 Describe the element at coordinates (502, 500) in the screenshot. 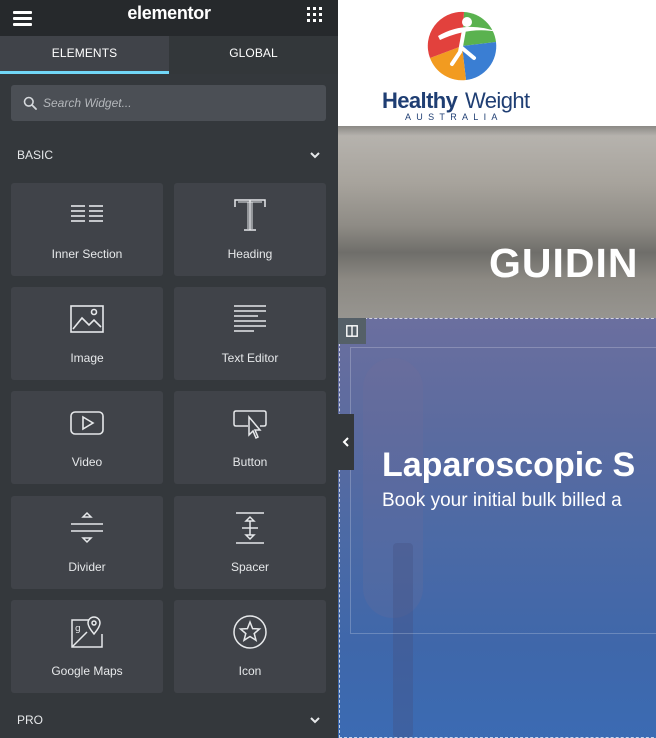

I see `section-subtext: Book your initial bulk billed a` at that location.